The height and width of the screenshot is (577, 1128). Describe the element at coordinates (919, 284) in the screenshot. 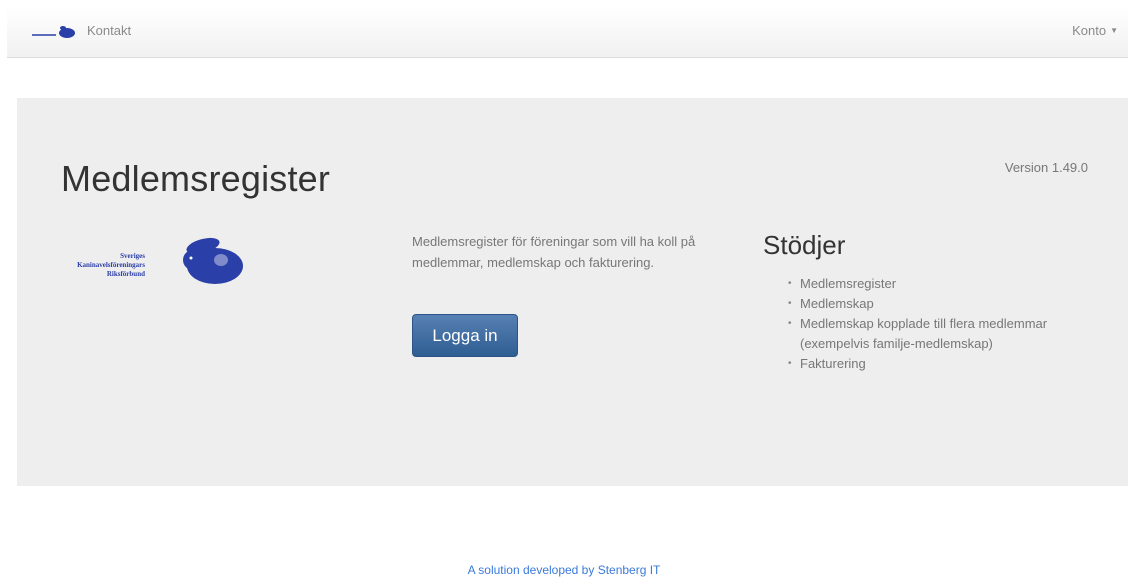

I see `list-item: Medlemsregister` at that location.